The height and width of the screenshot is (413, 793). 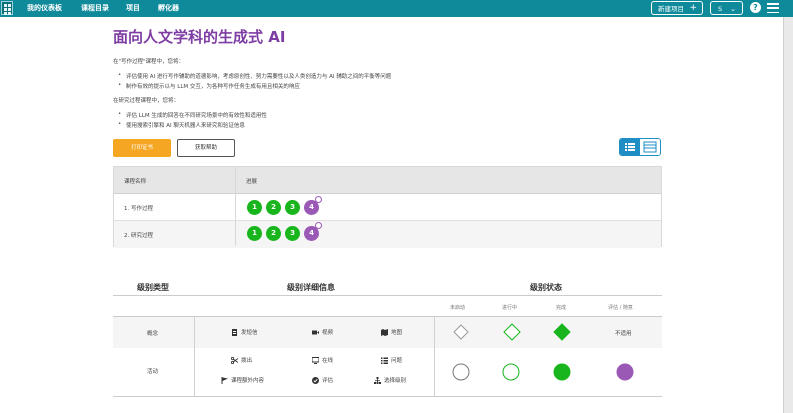 I want to click on scissors-icon, so click(x=234, y=360).